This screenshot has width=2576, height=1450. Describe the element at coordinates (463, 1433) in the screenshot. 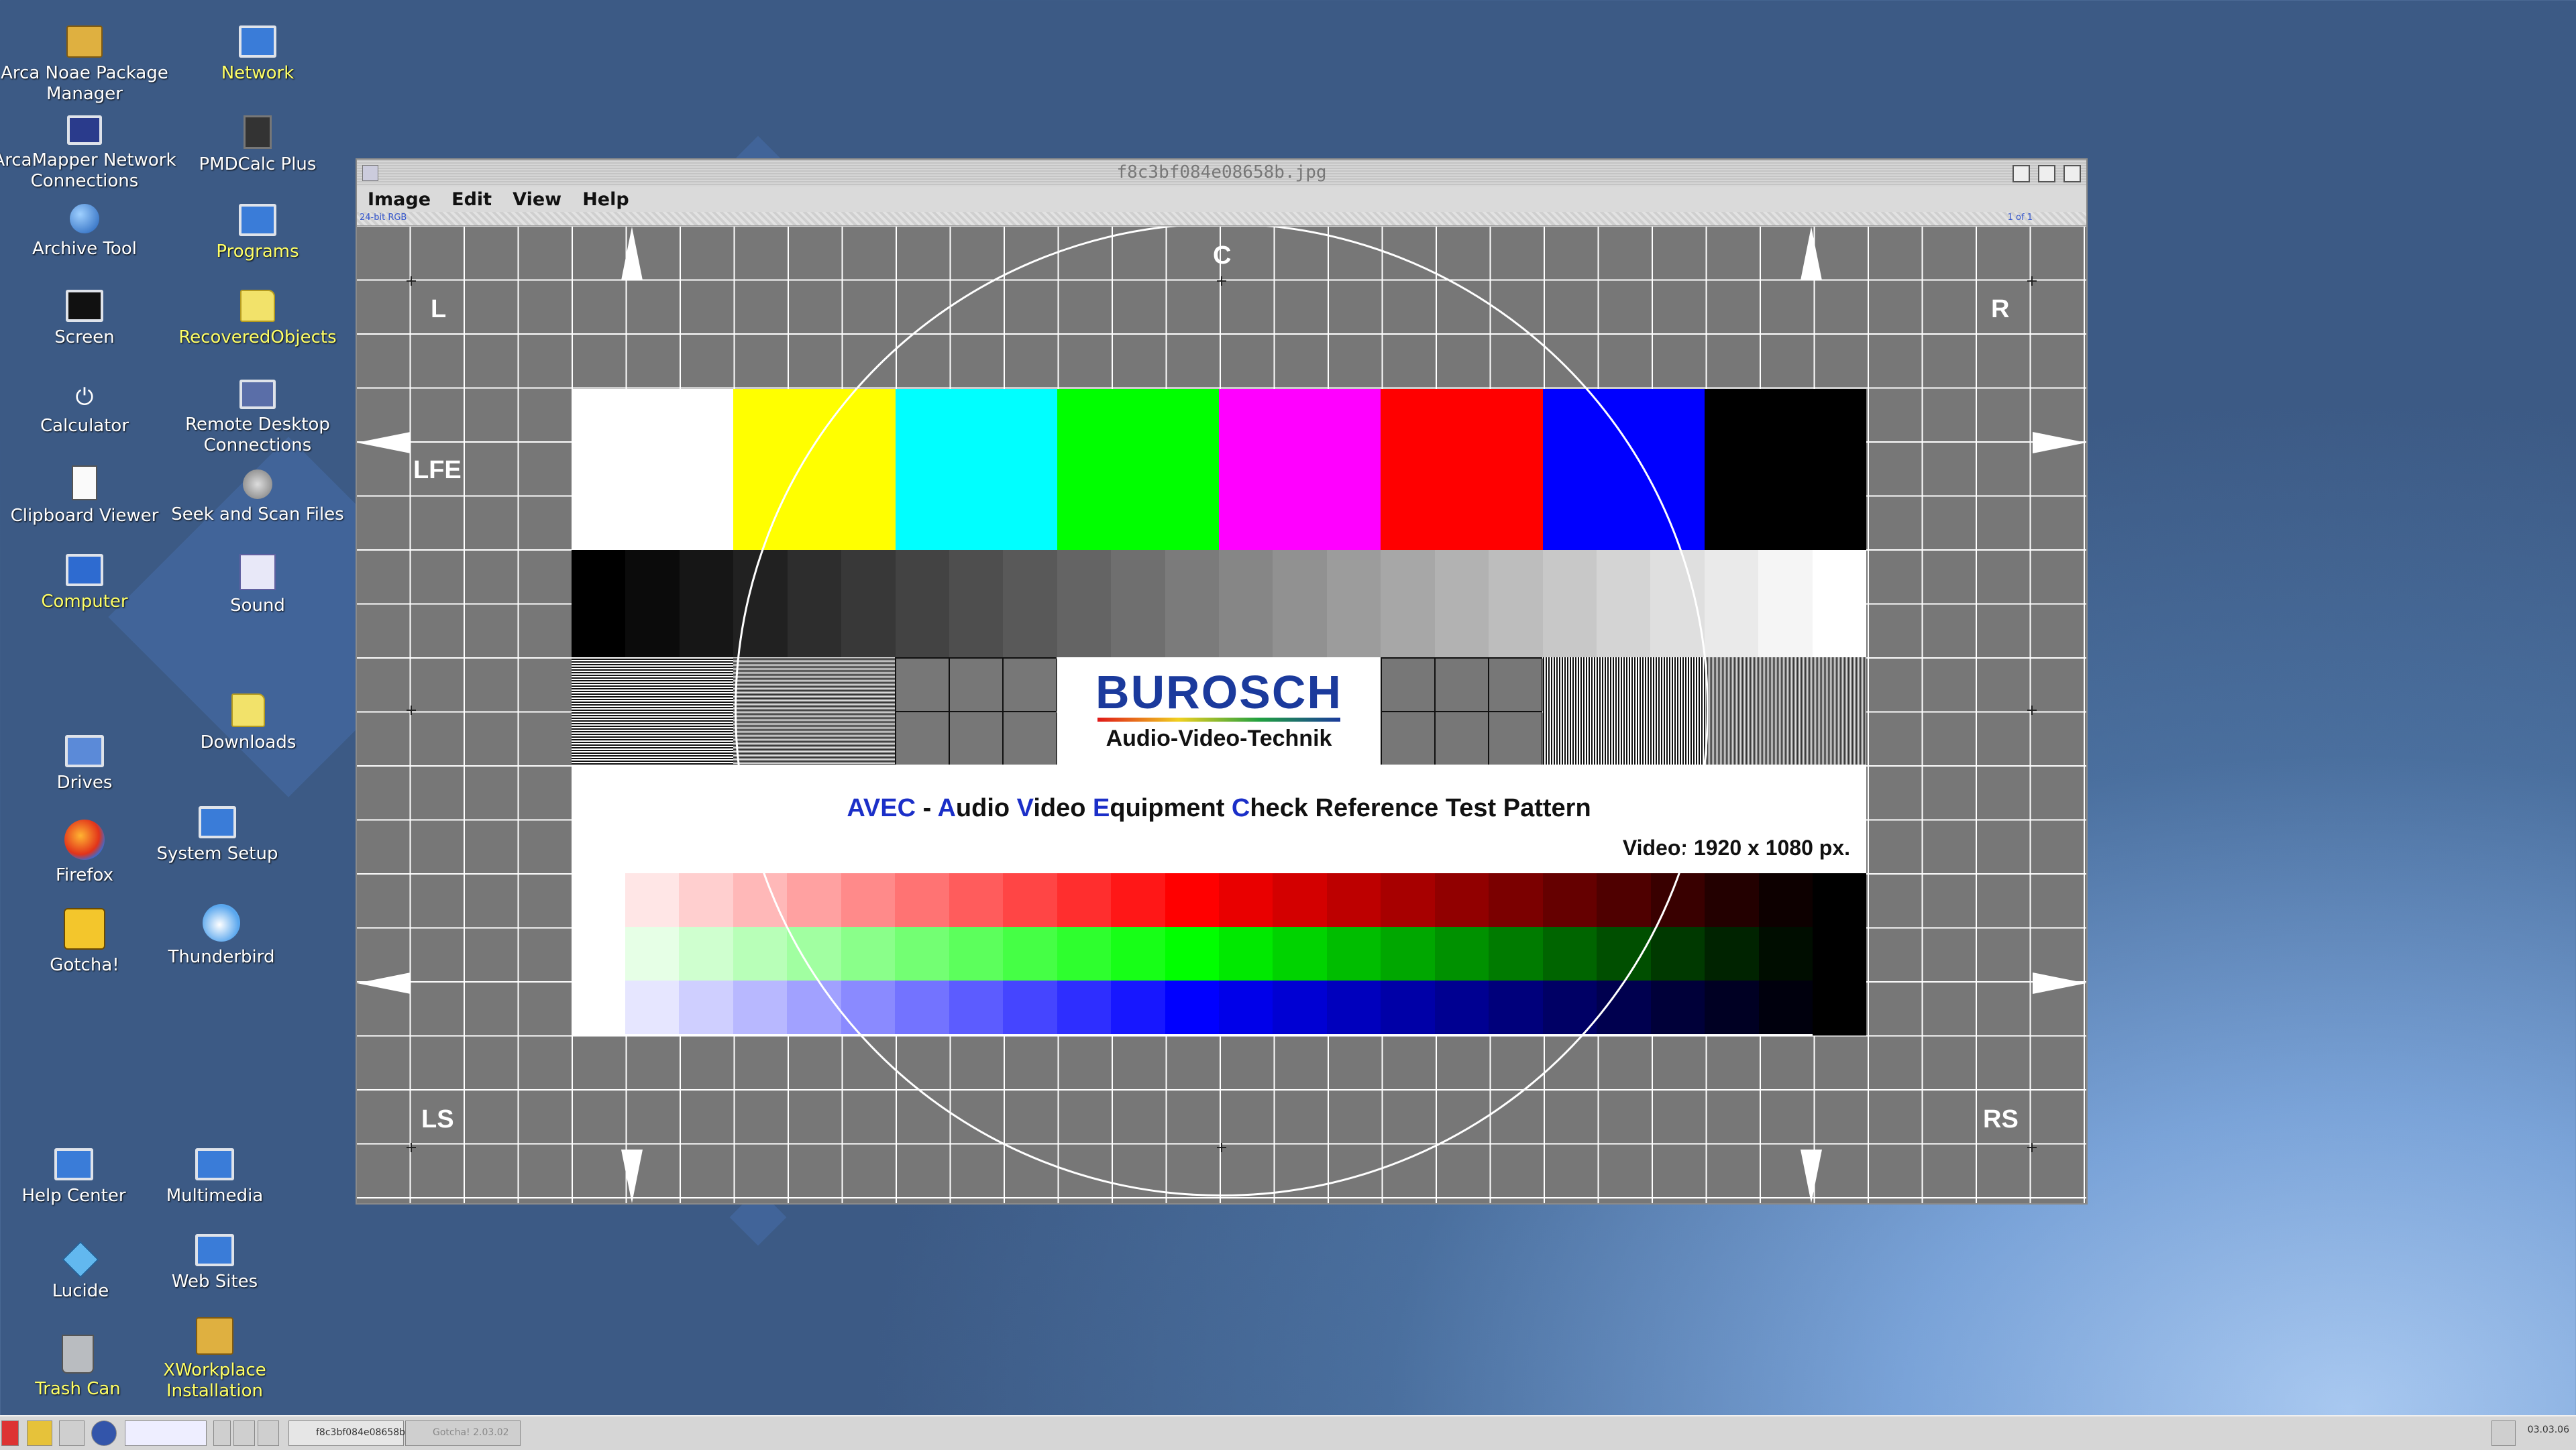

I see `task-gotcha: Gotcha! 2.03.02` at that location.